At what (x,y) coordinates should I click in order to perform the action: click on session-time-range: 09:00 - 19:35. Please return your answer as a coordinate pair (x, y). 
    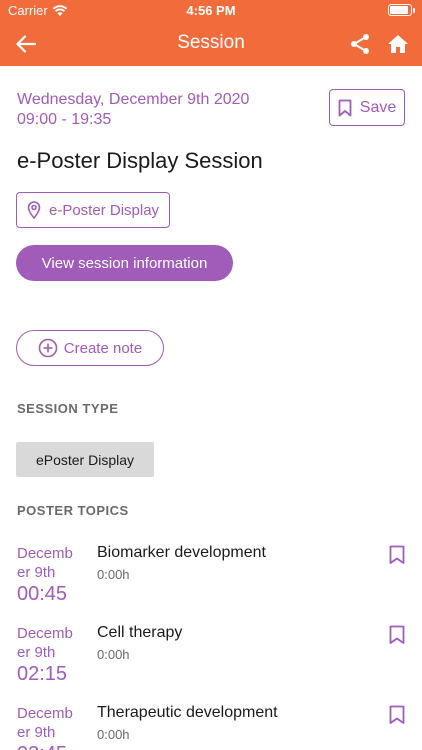
    Looking at the image, I should click on (64, 119).